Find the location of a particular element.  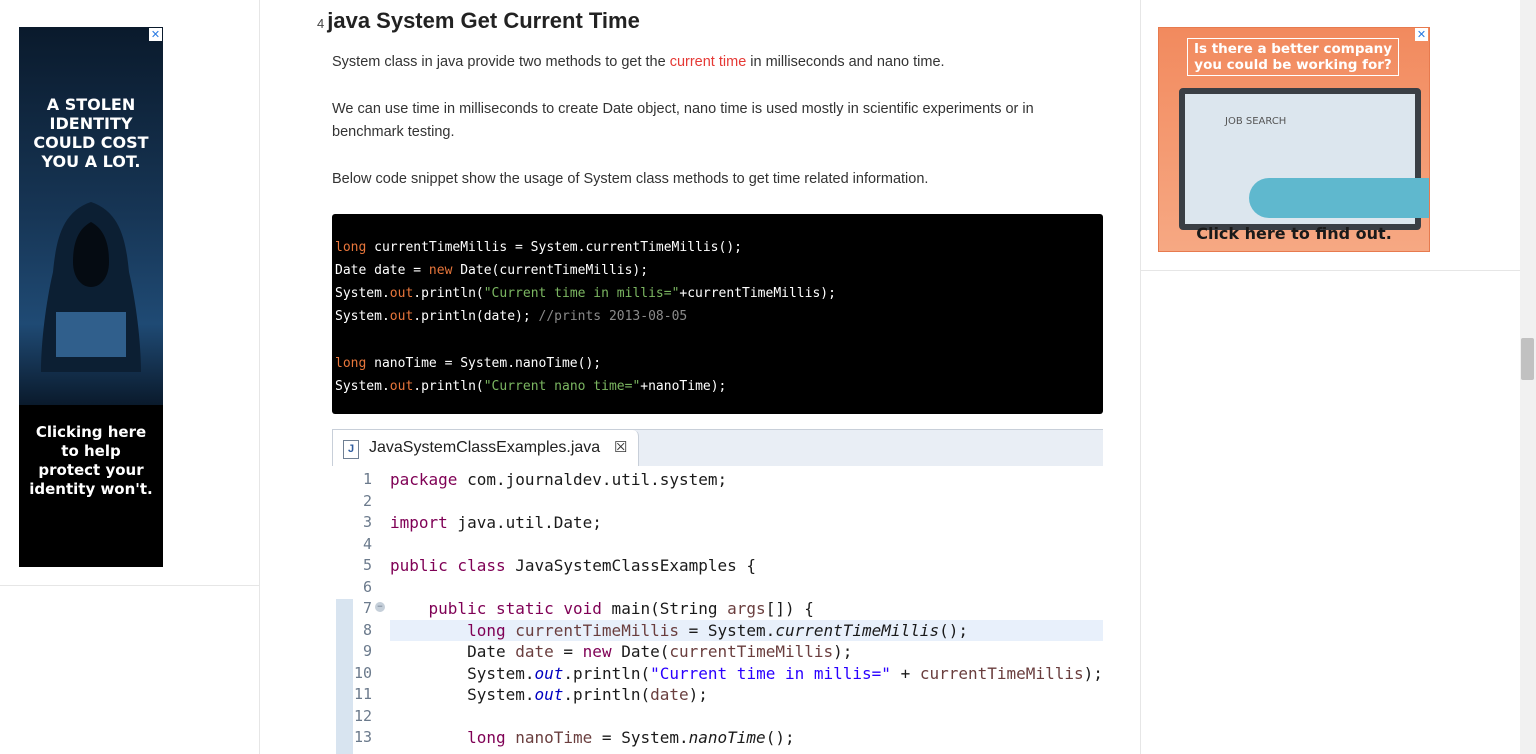

editor-tab: J JavaSystemClassExamples.java ☒ is located at coordinates (486, 448).